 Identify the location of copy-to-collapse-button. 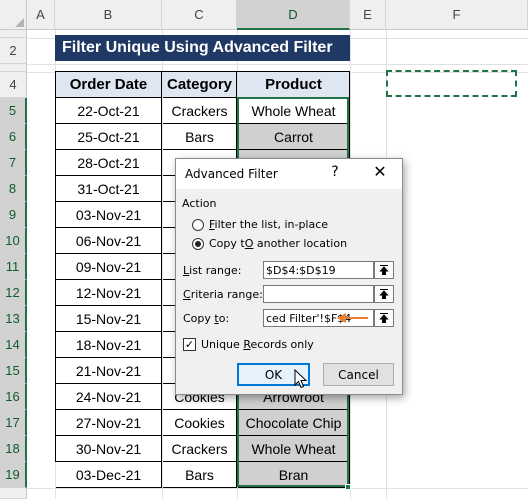
(384, 318).